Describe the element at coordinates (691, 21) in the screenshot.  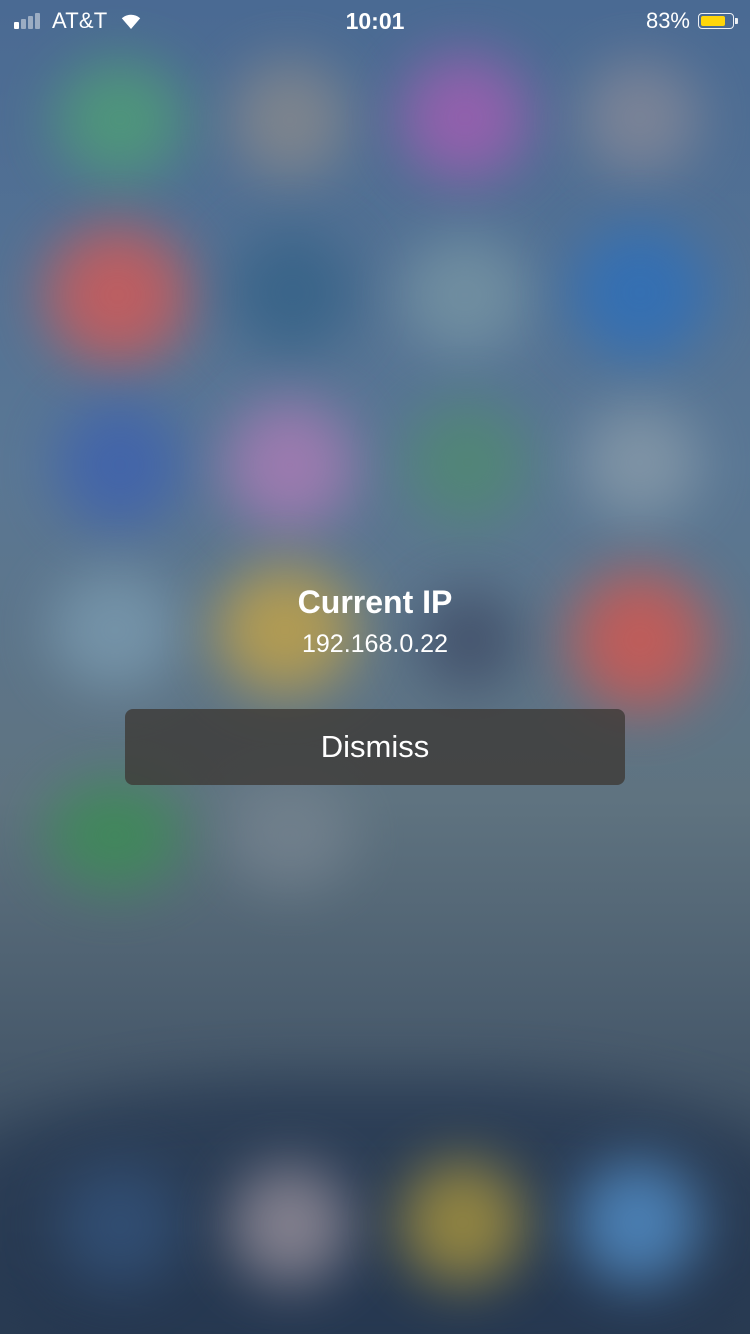
I see `status-bar-right: 83%` at that location.